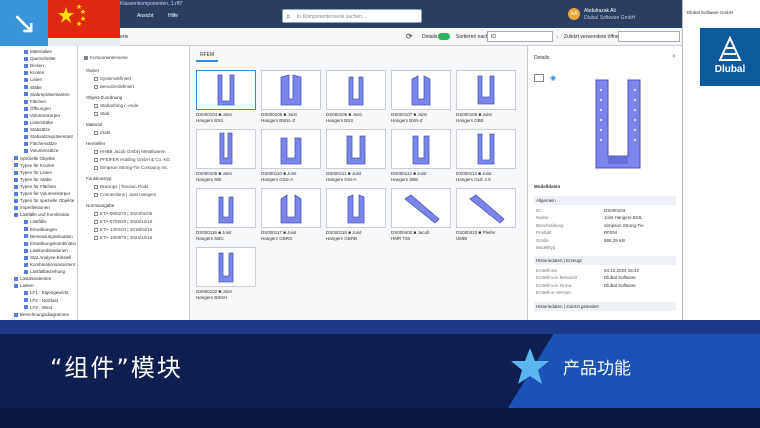  Describe the element at coordinates (50, 243) in the screenshot. I see `tree-item: Einwirkungskombinatio` at that location.